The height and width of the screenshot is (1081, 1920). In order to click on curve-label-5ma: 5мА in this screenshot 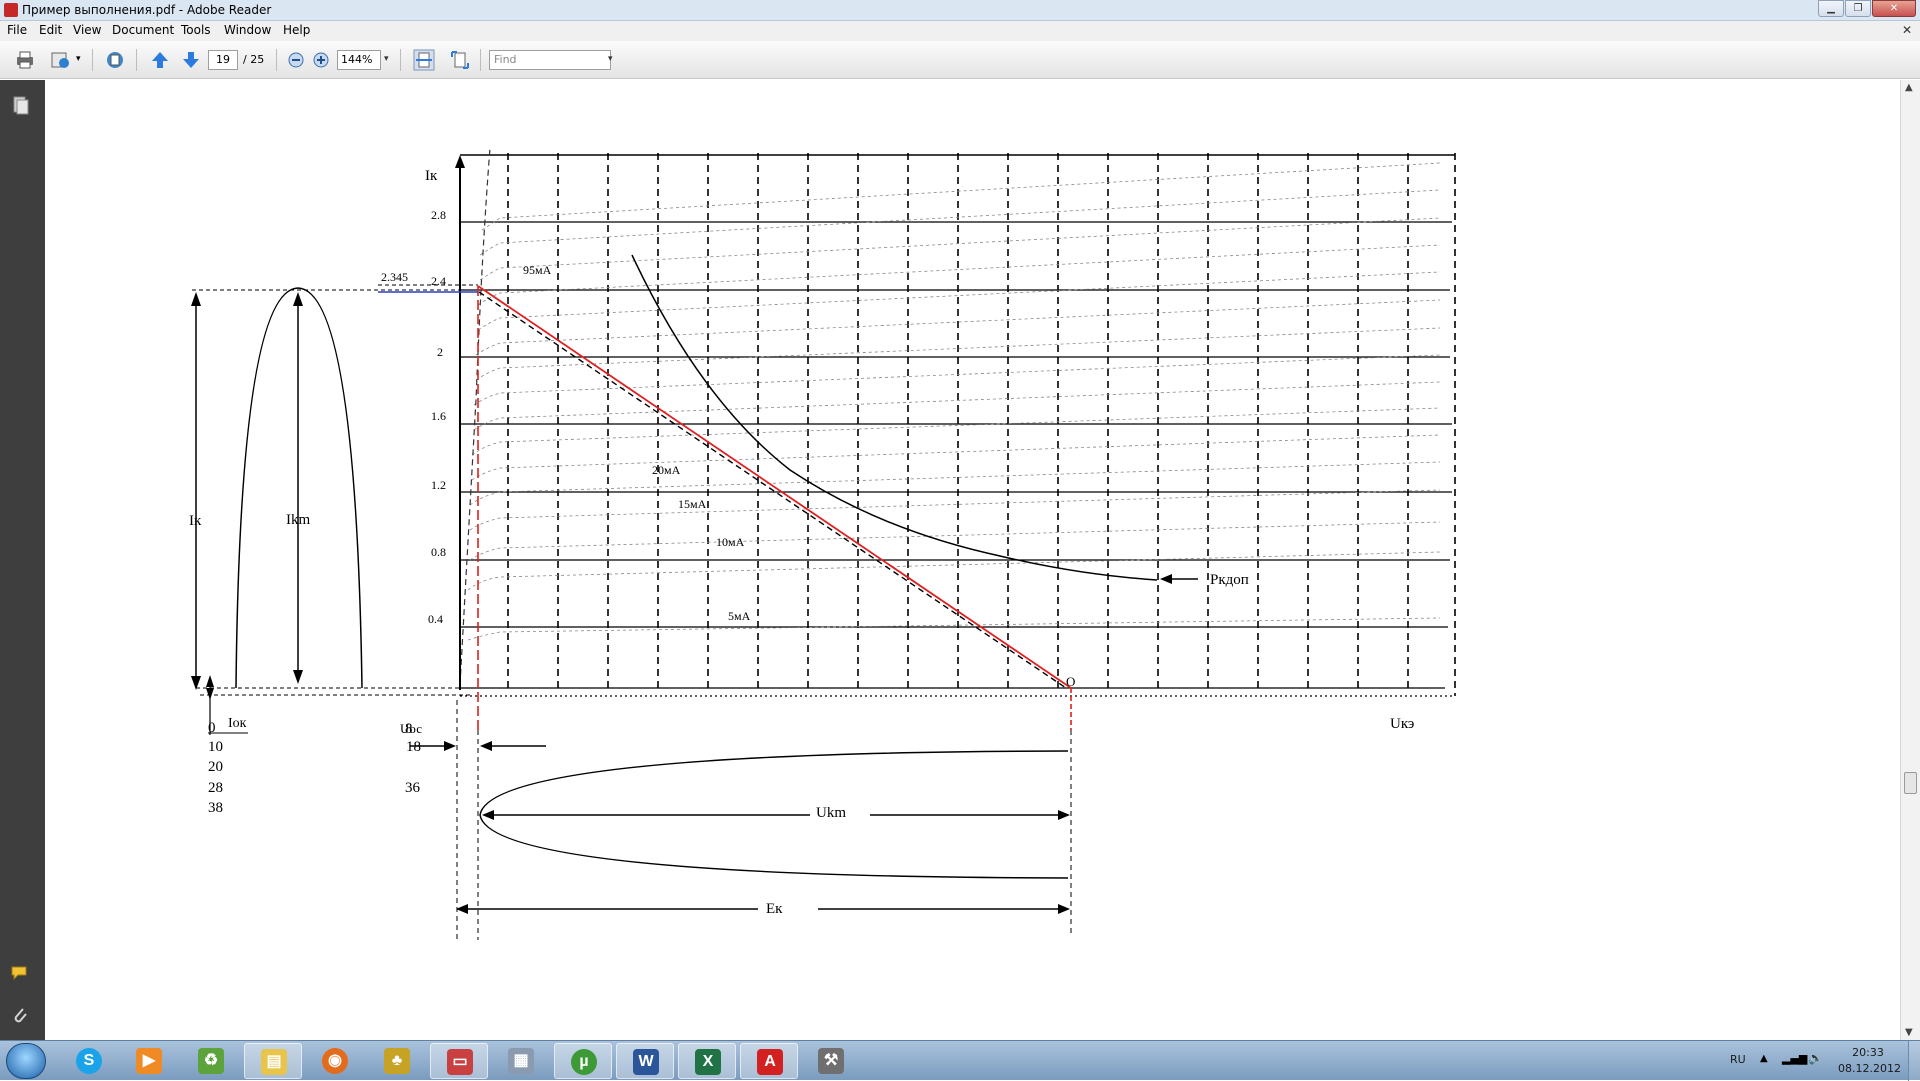, I will do `click(739, 616)`.